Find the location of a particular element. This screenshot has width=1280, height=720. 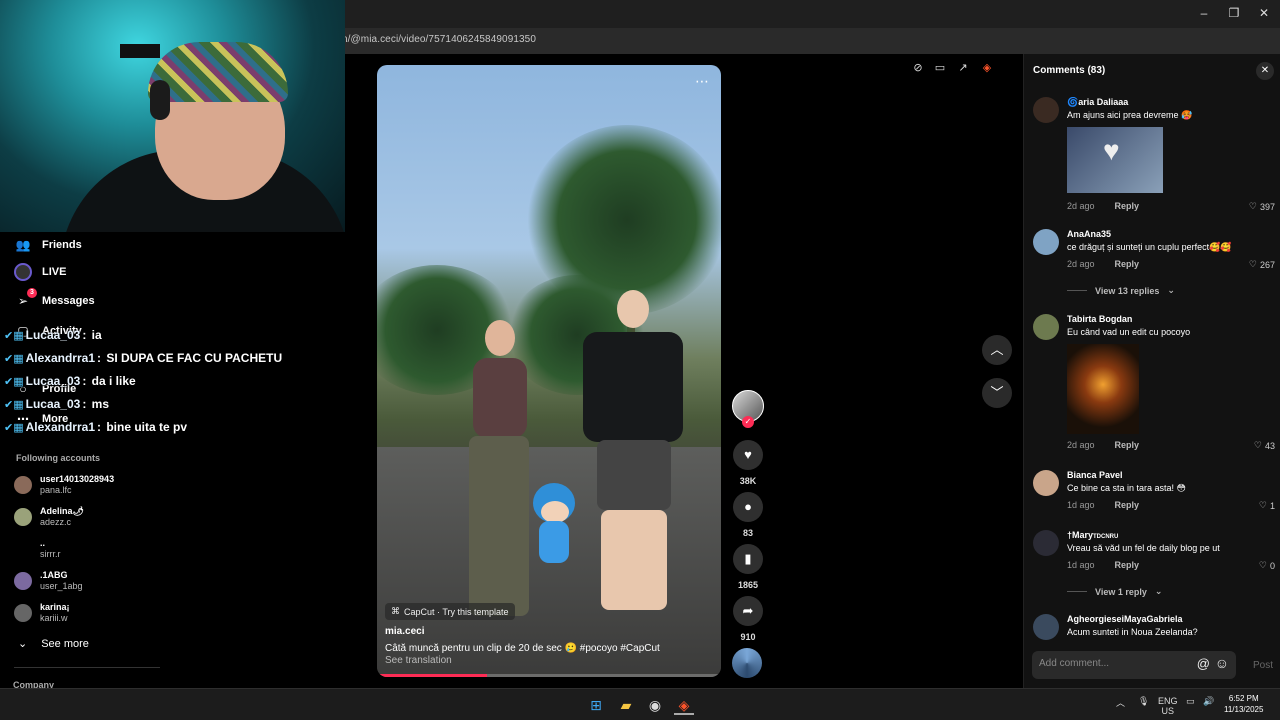

following-account: .. sirrr.r is located at coordinates (37, 549).